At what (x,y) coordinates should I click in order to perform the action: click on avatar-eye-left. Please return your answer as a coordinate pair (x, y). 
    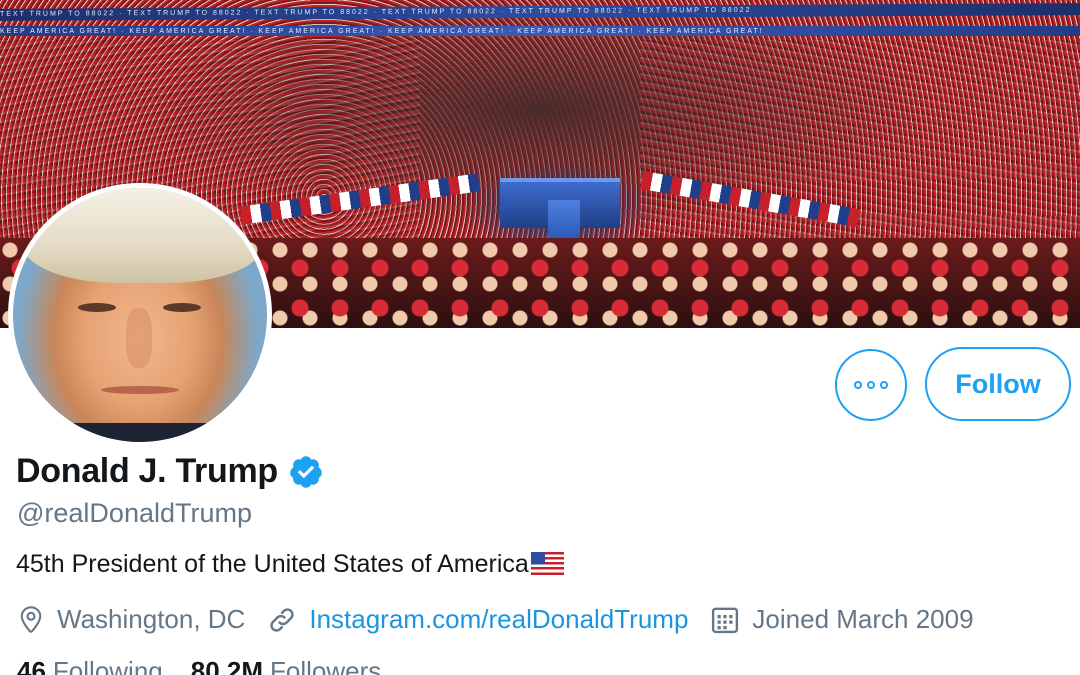
    Looking at the image, I should click on (97, 307).